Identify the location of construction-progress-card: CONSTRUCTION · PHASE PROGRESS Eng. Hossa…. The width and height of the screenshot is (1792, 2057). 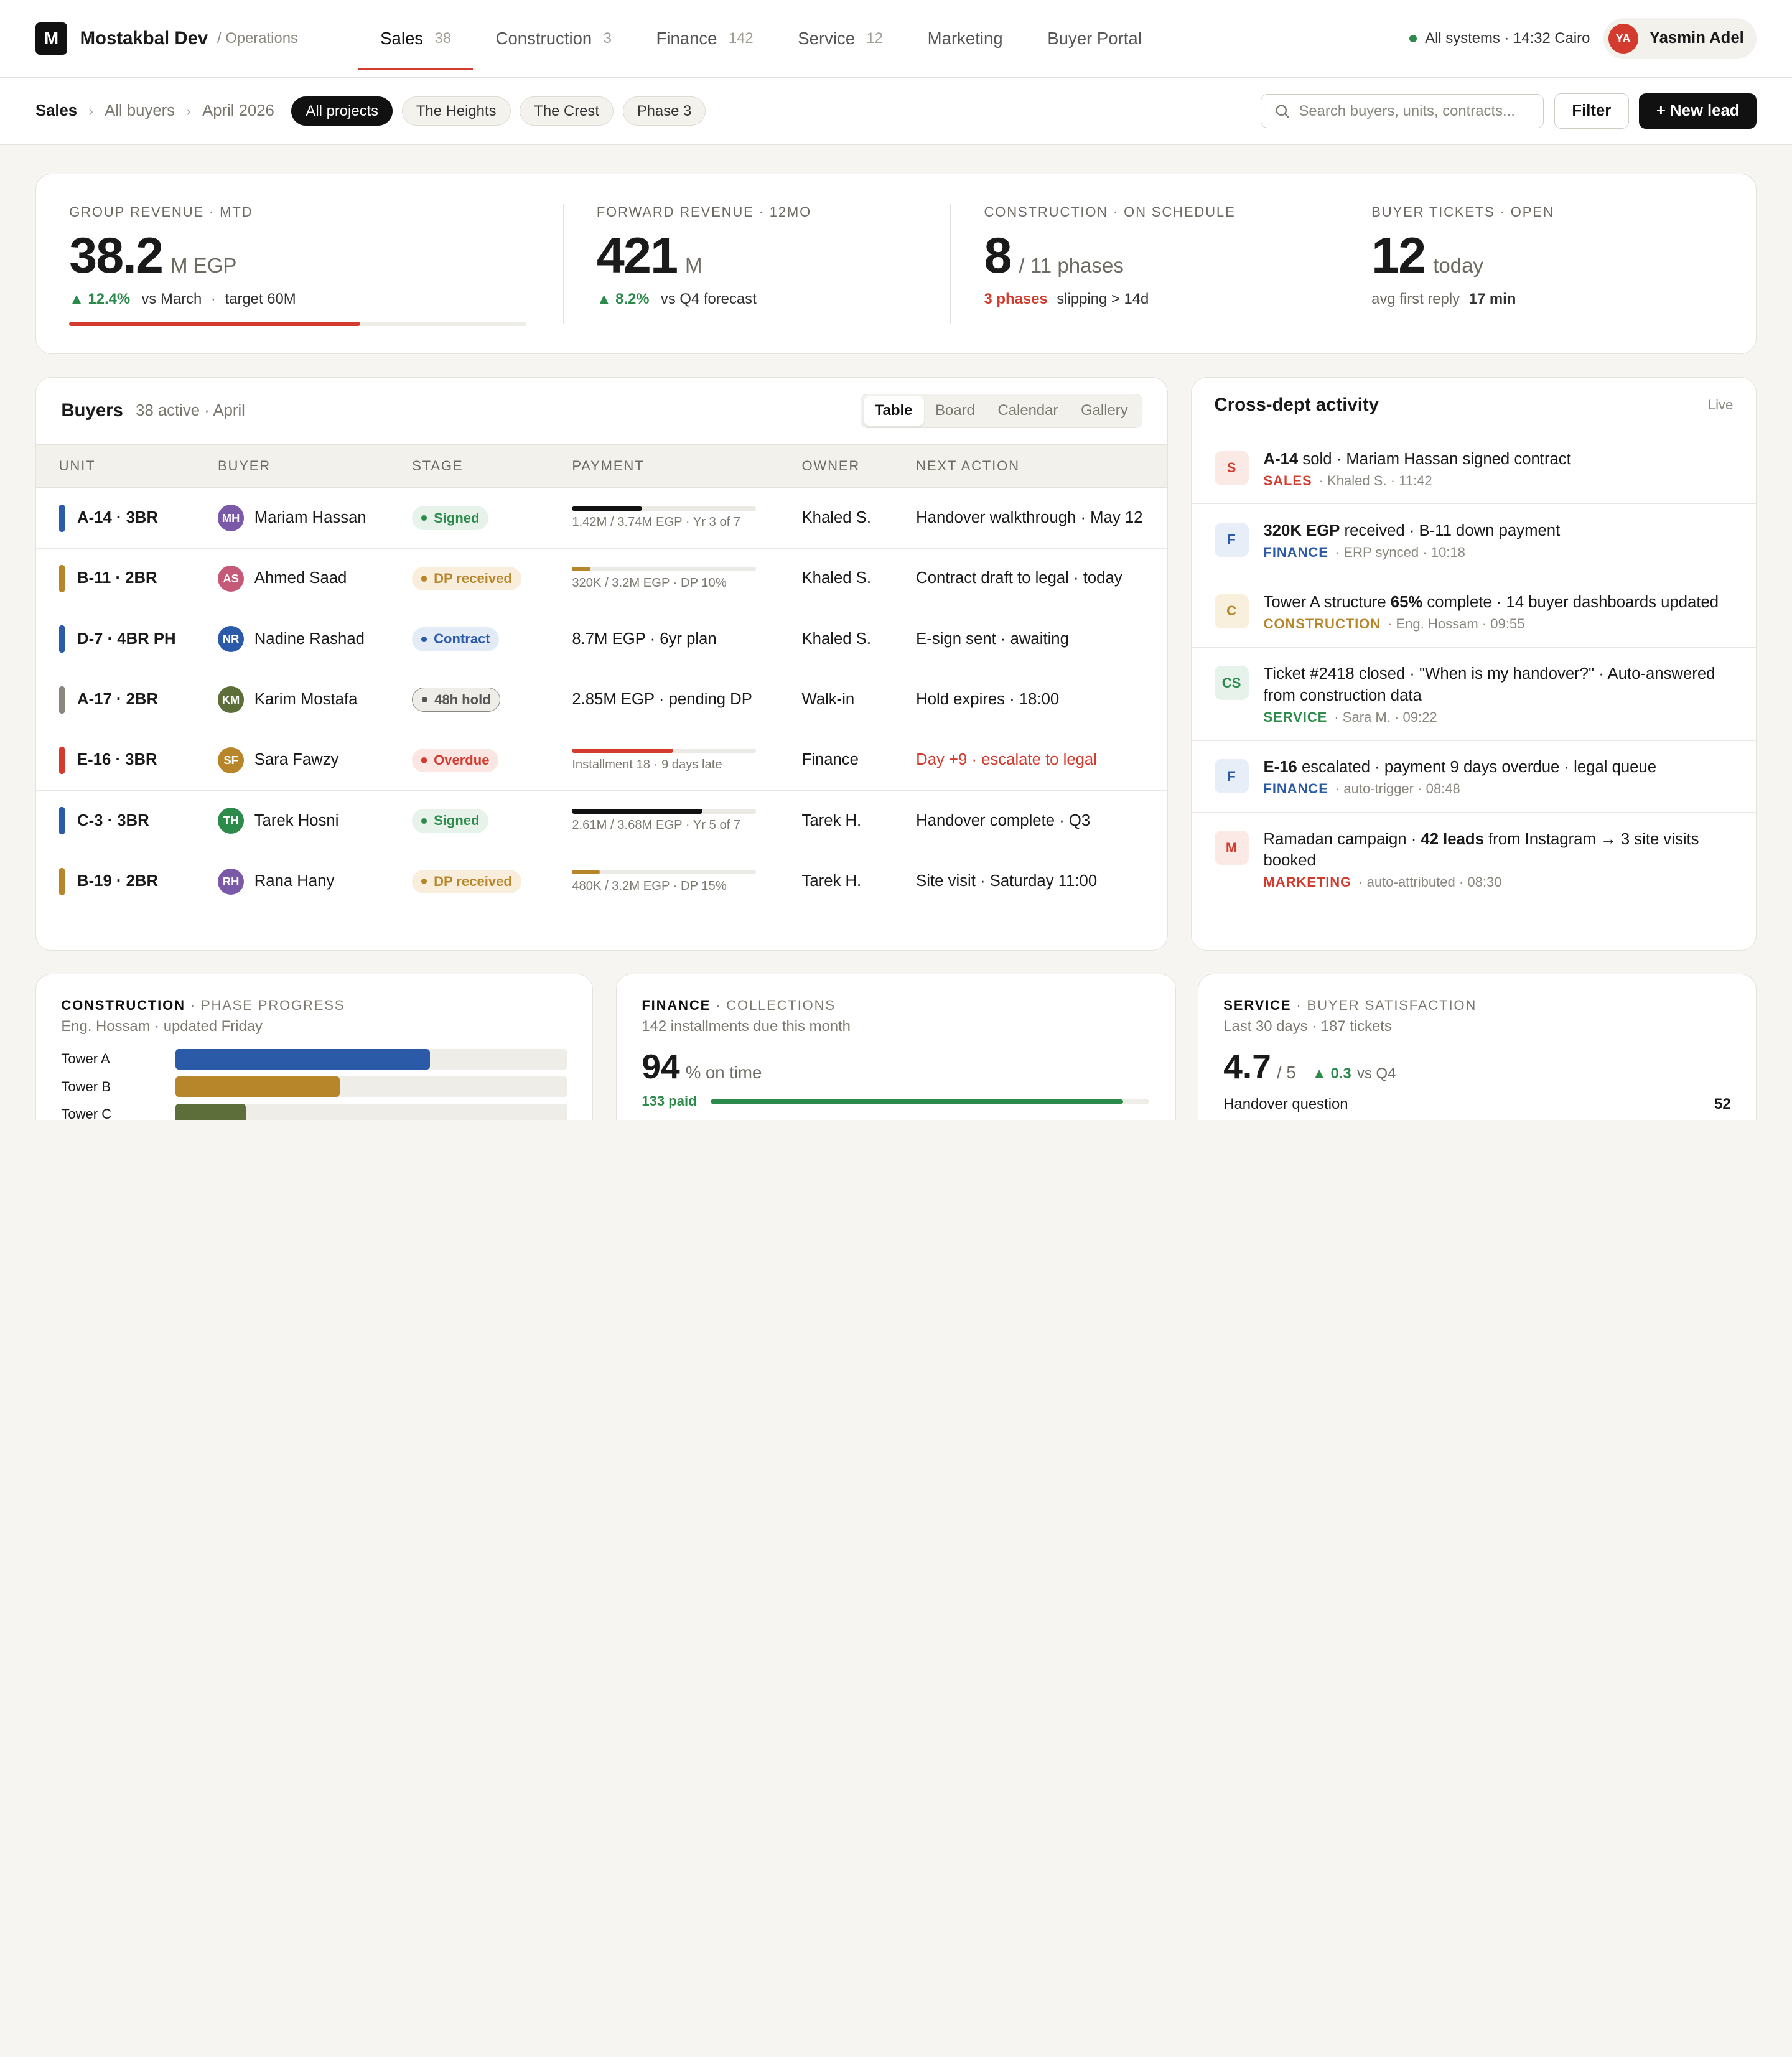
(315, 1046).